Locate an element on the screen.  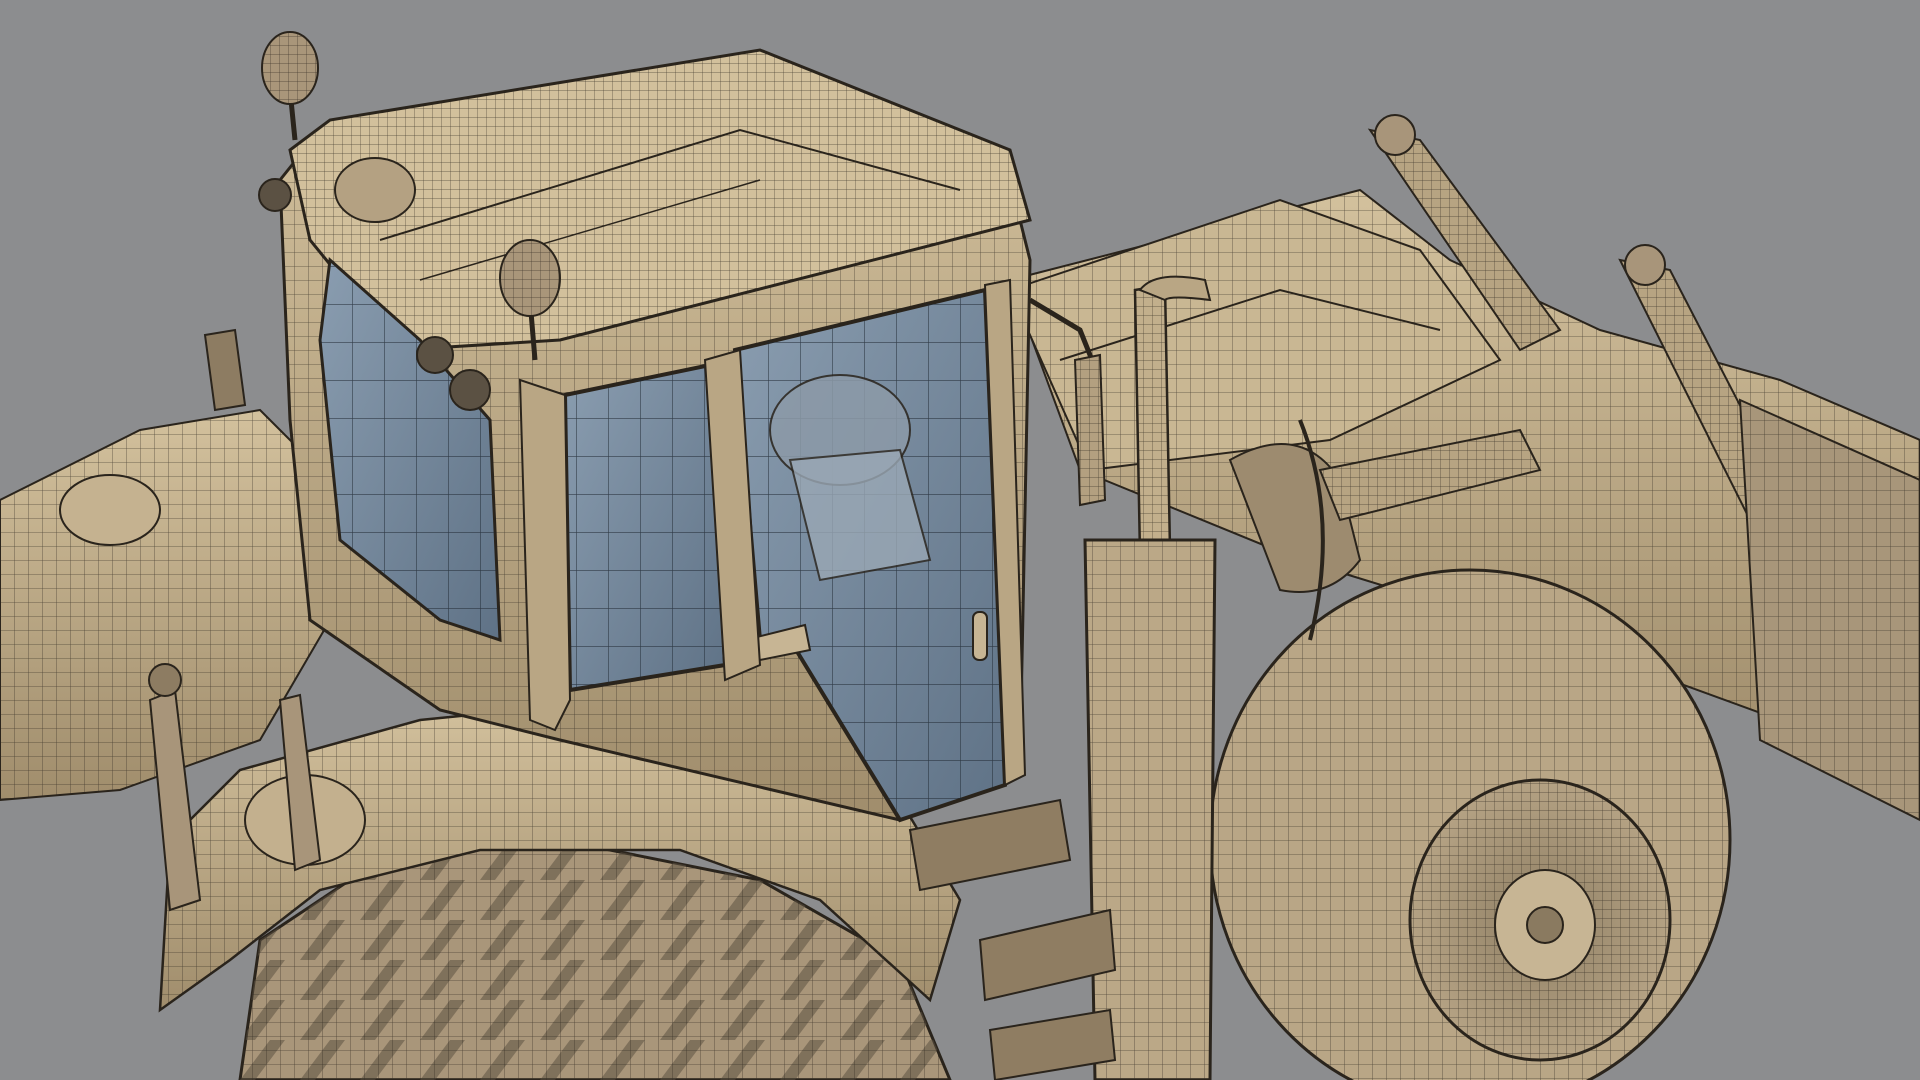
mirror-left is located at coordinates (225, 370).